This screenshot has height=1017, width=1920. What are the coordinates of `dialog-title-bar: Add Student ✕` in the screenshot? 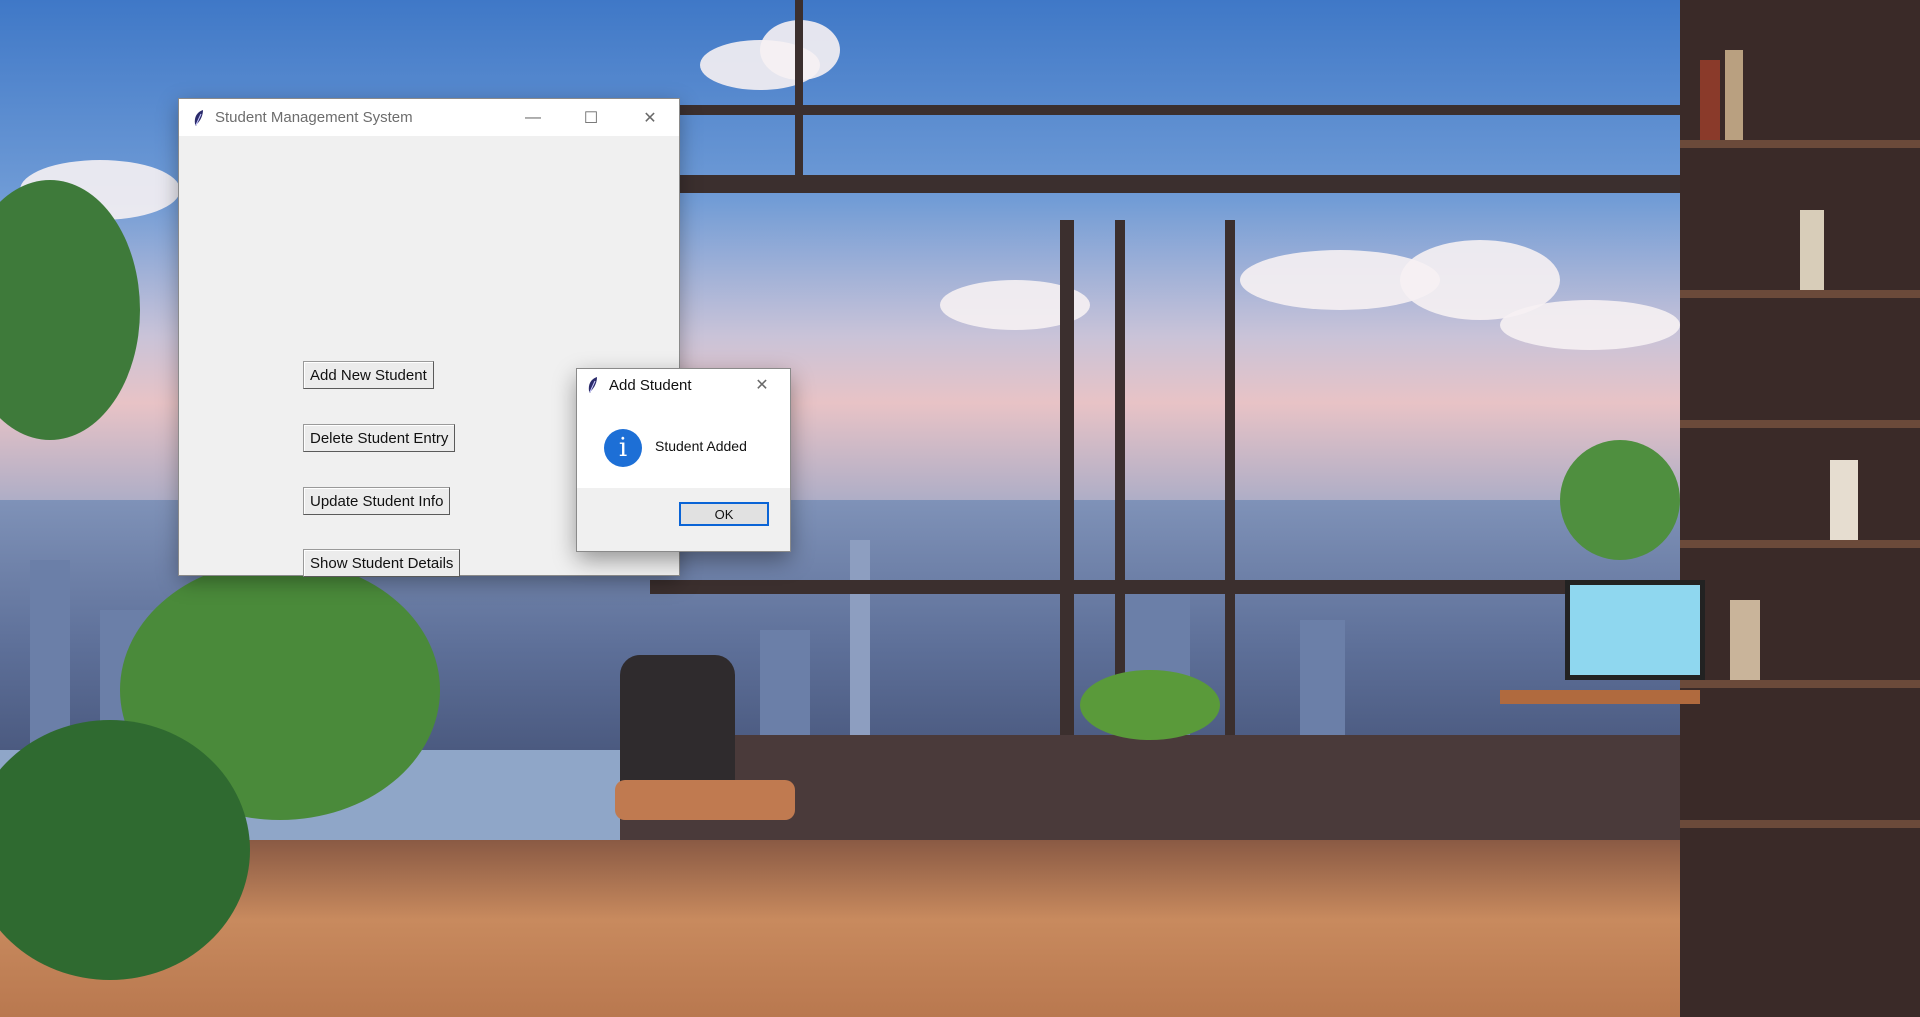 It's located at (683, 385).